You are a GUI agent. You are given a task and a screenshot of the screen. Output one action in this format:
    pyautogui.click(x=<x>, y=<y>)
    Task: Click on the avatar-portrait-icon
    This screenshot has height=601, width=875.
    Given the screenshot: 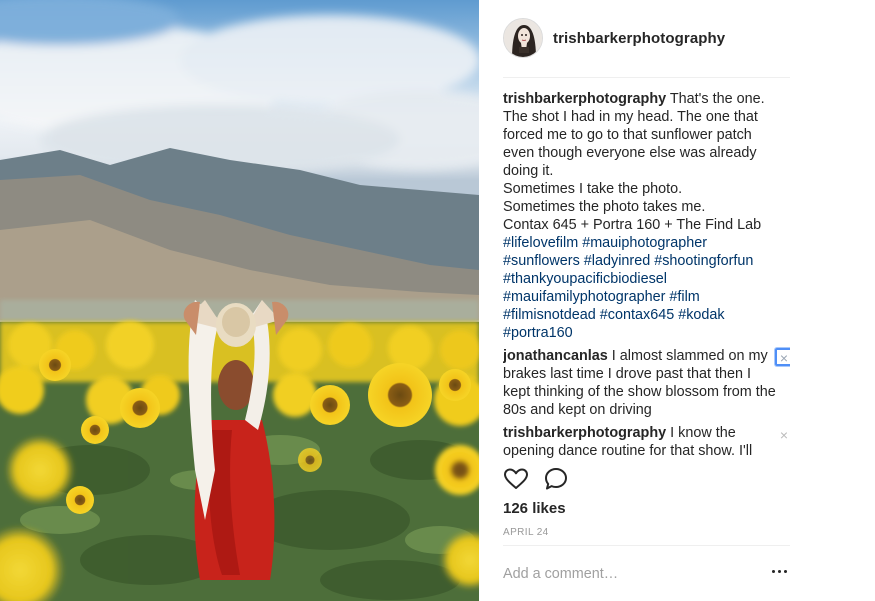 What is the action you would take?
    pyautogui.click(x=523, y=38)
    